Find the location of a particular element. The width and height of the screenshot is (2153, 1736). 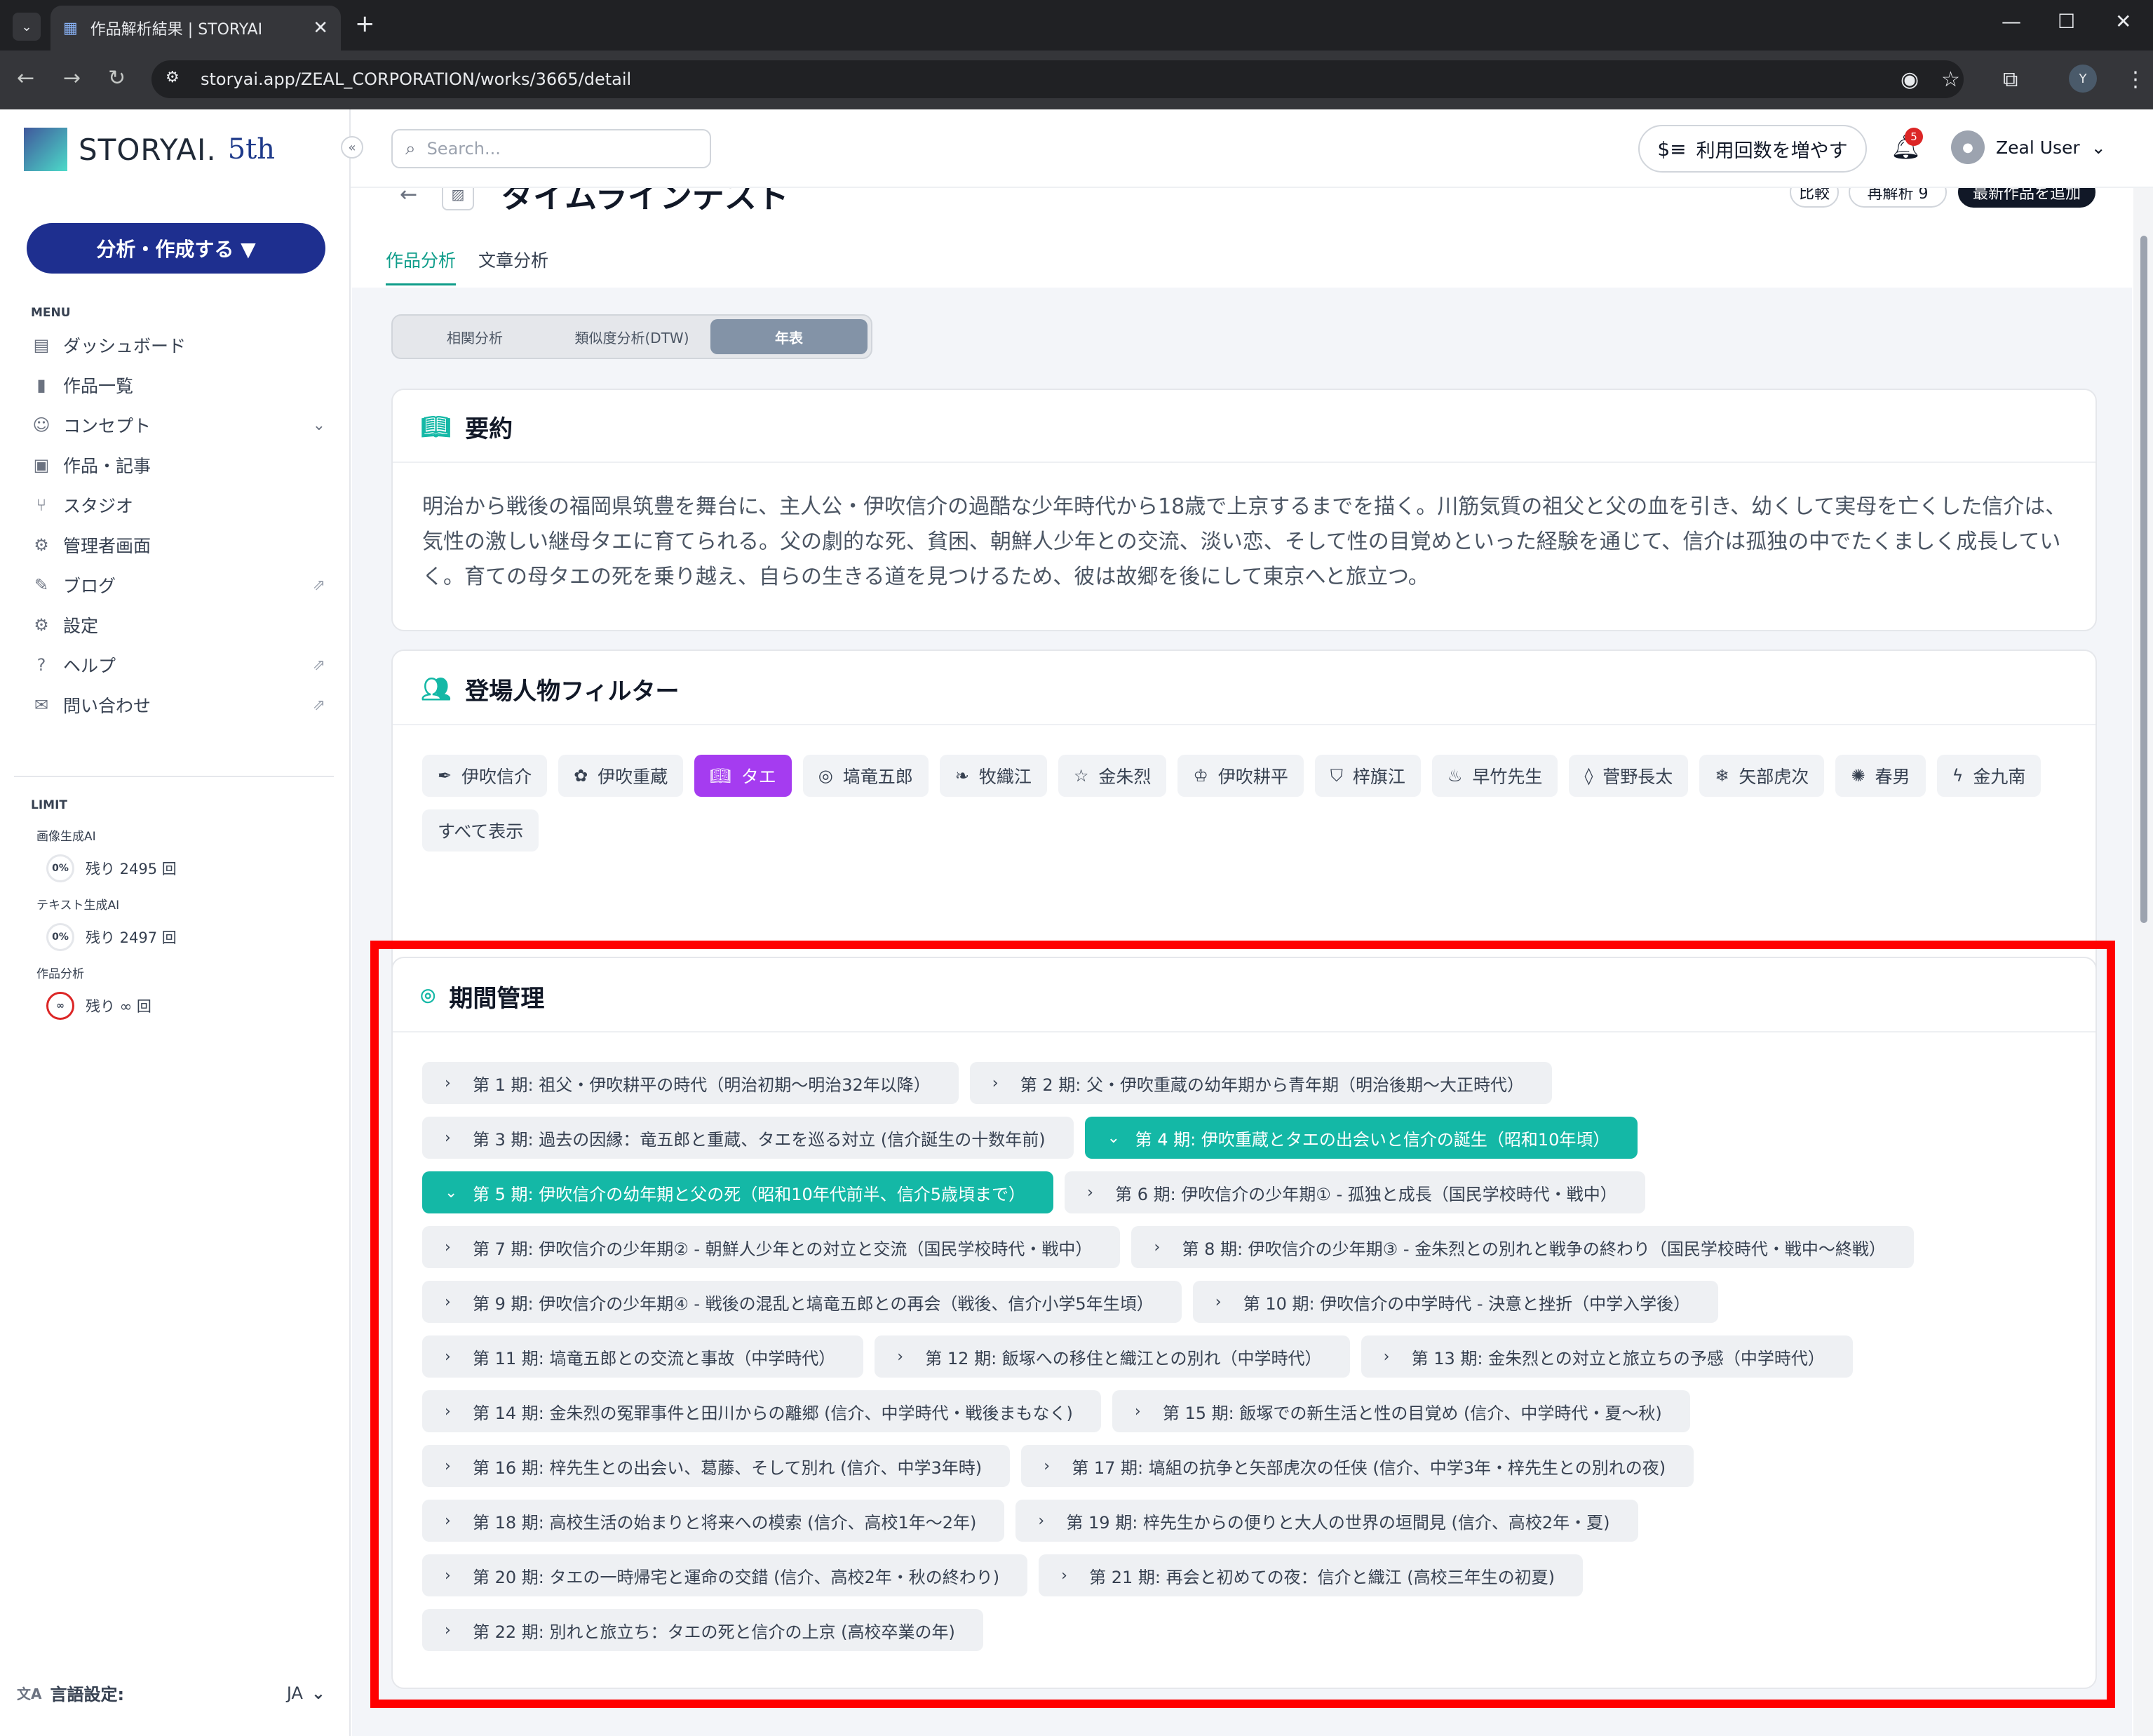

language-value: JA is located at coordinates (294, 1693).